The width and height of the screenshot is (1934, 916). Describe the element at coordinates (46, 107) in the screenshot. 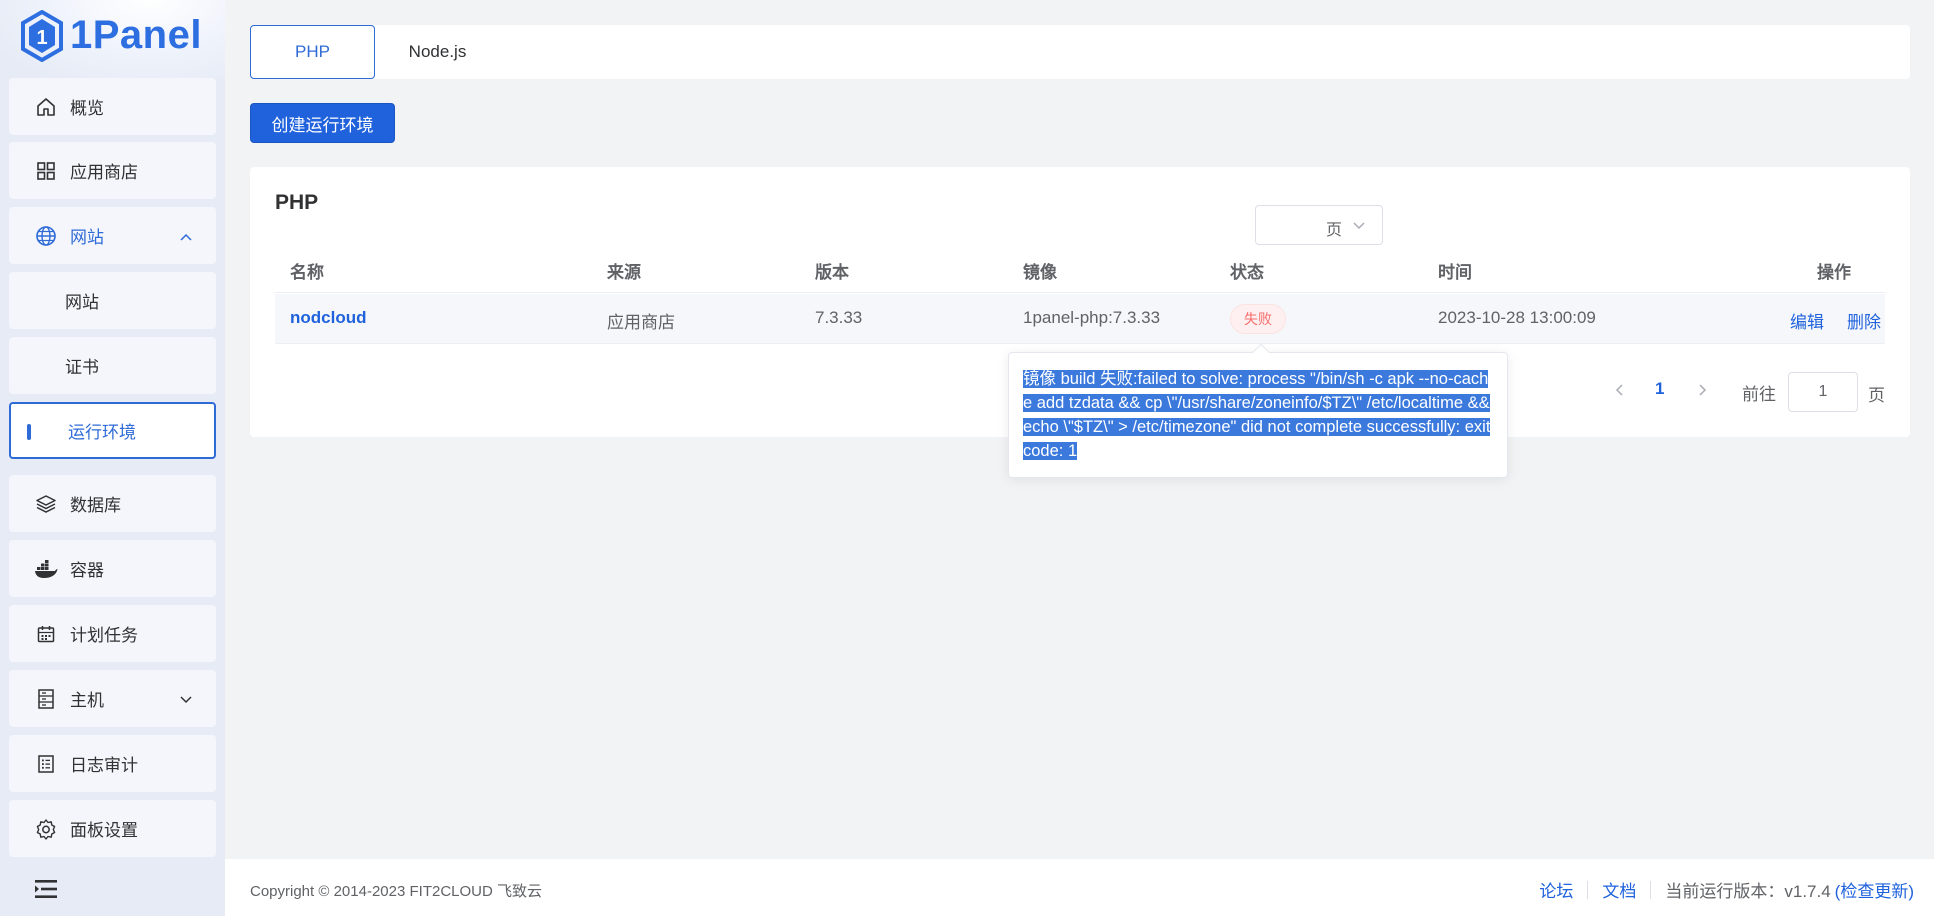

I see `home-icon` at that location.